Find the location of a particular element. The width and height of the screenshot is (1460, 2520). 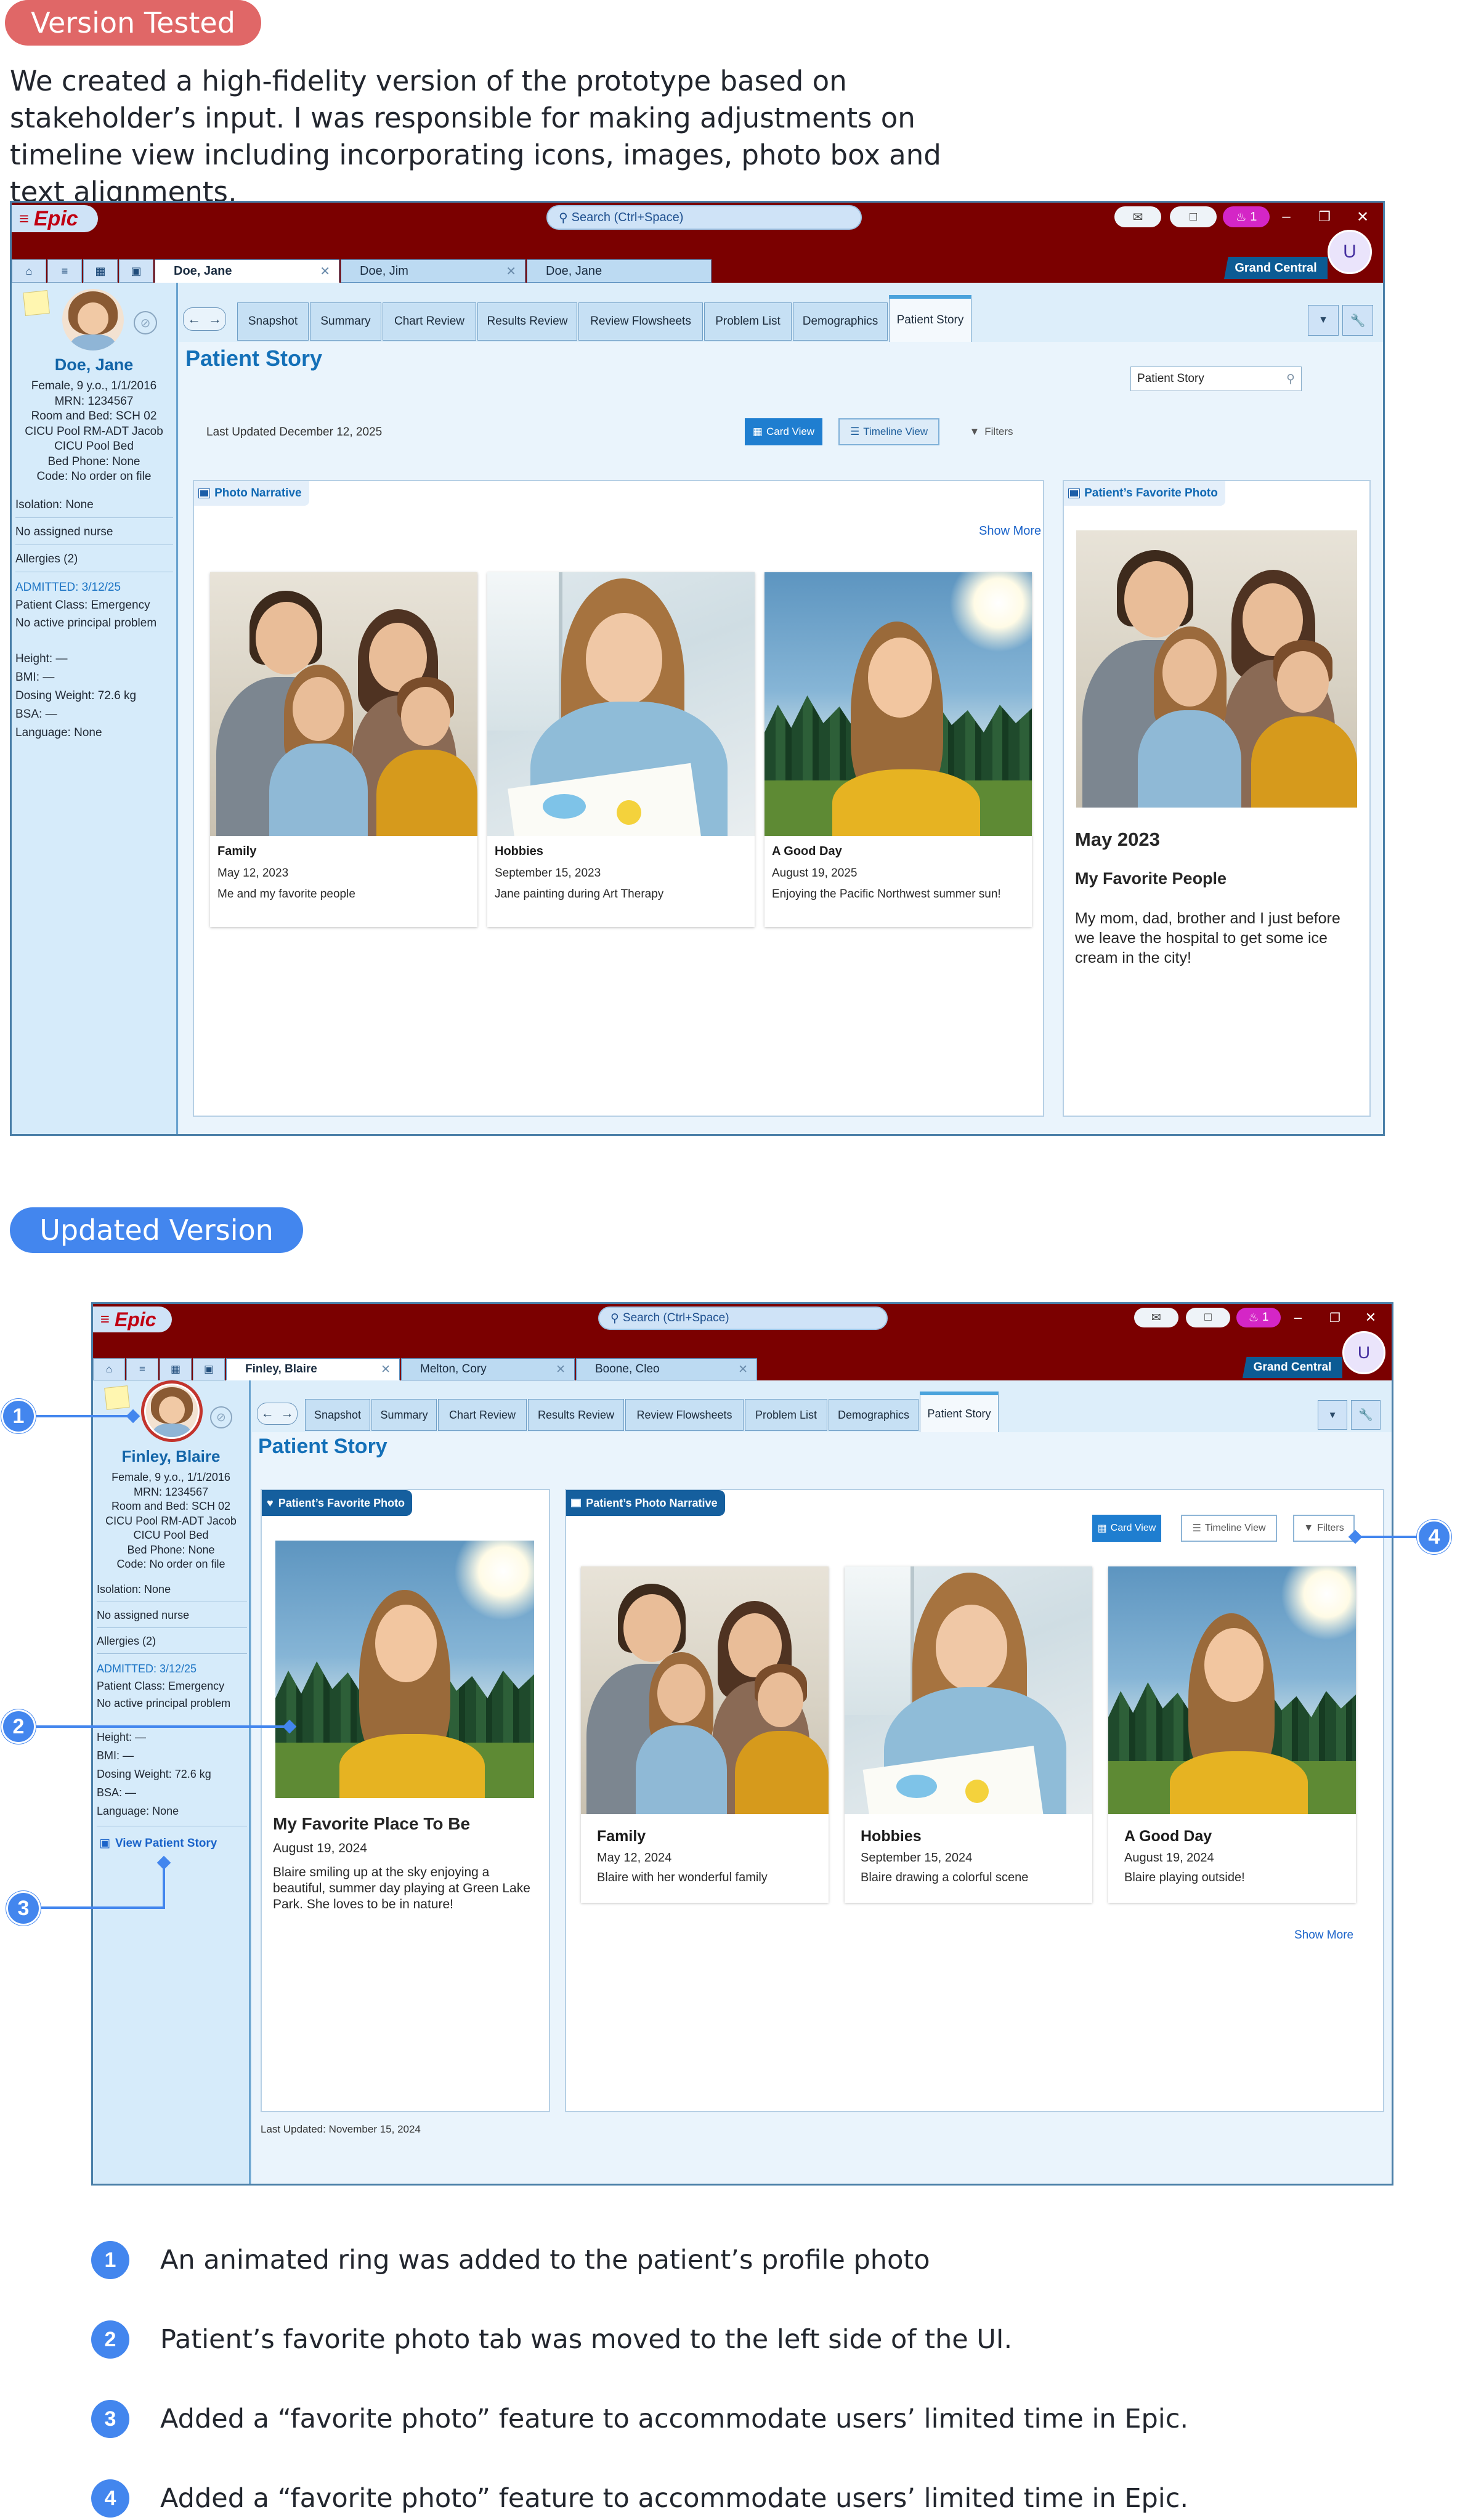

patient-name: Doe, Jane is located at coordinates (94, 365).